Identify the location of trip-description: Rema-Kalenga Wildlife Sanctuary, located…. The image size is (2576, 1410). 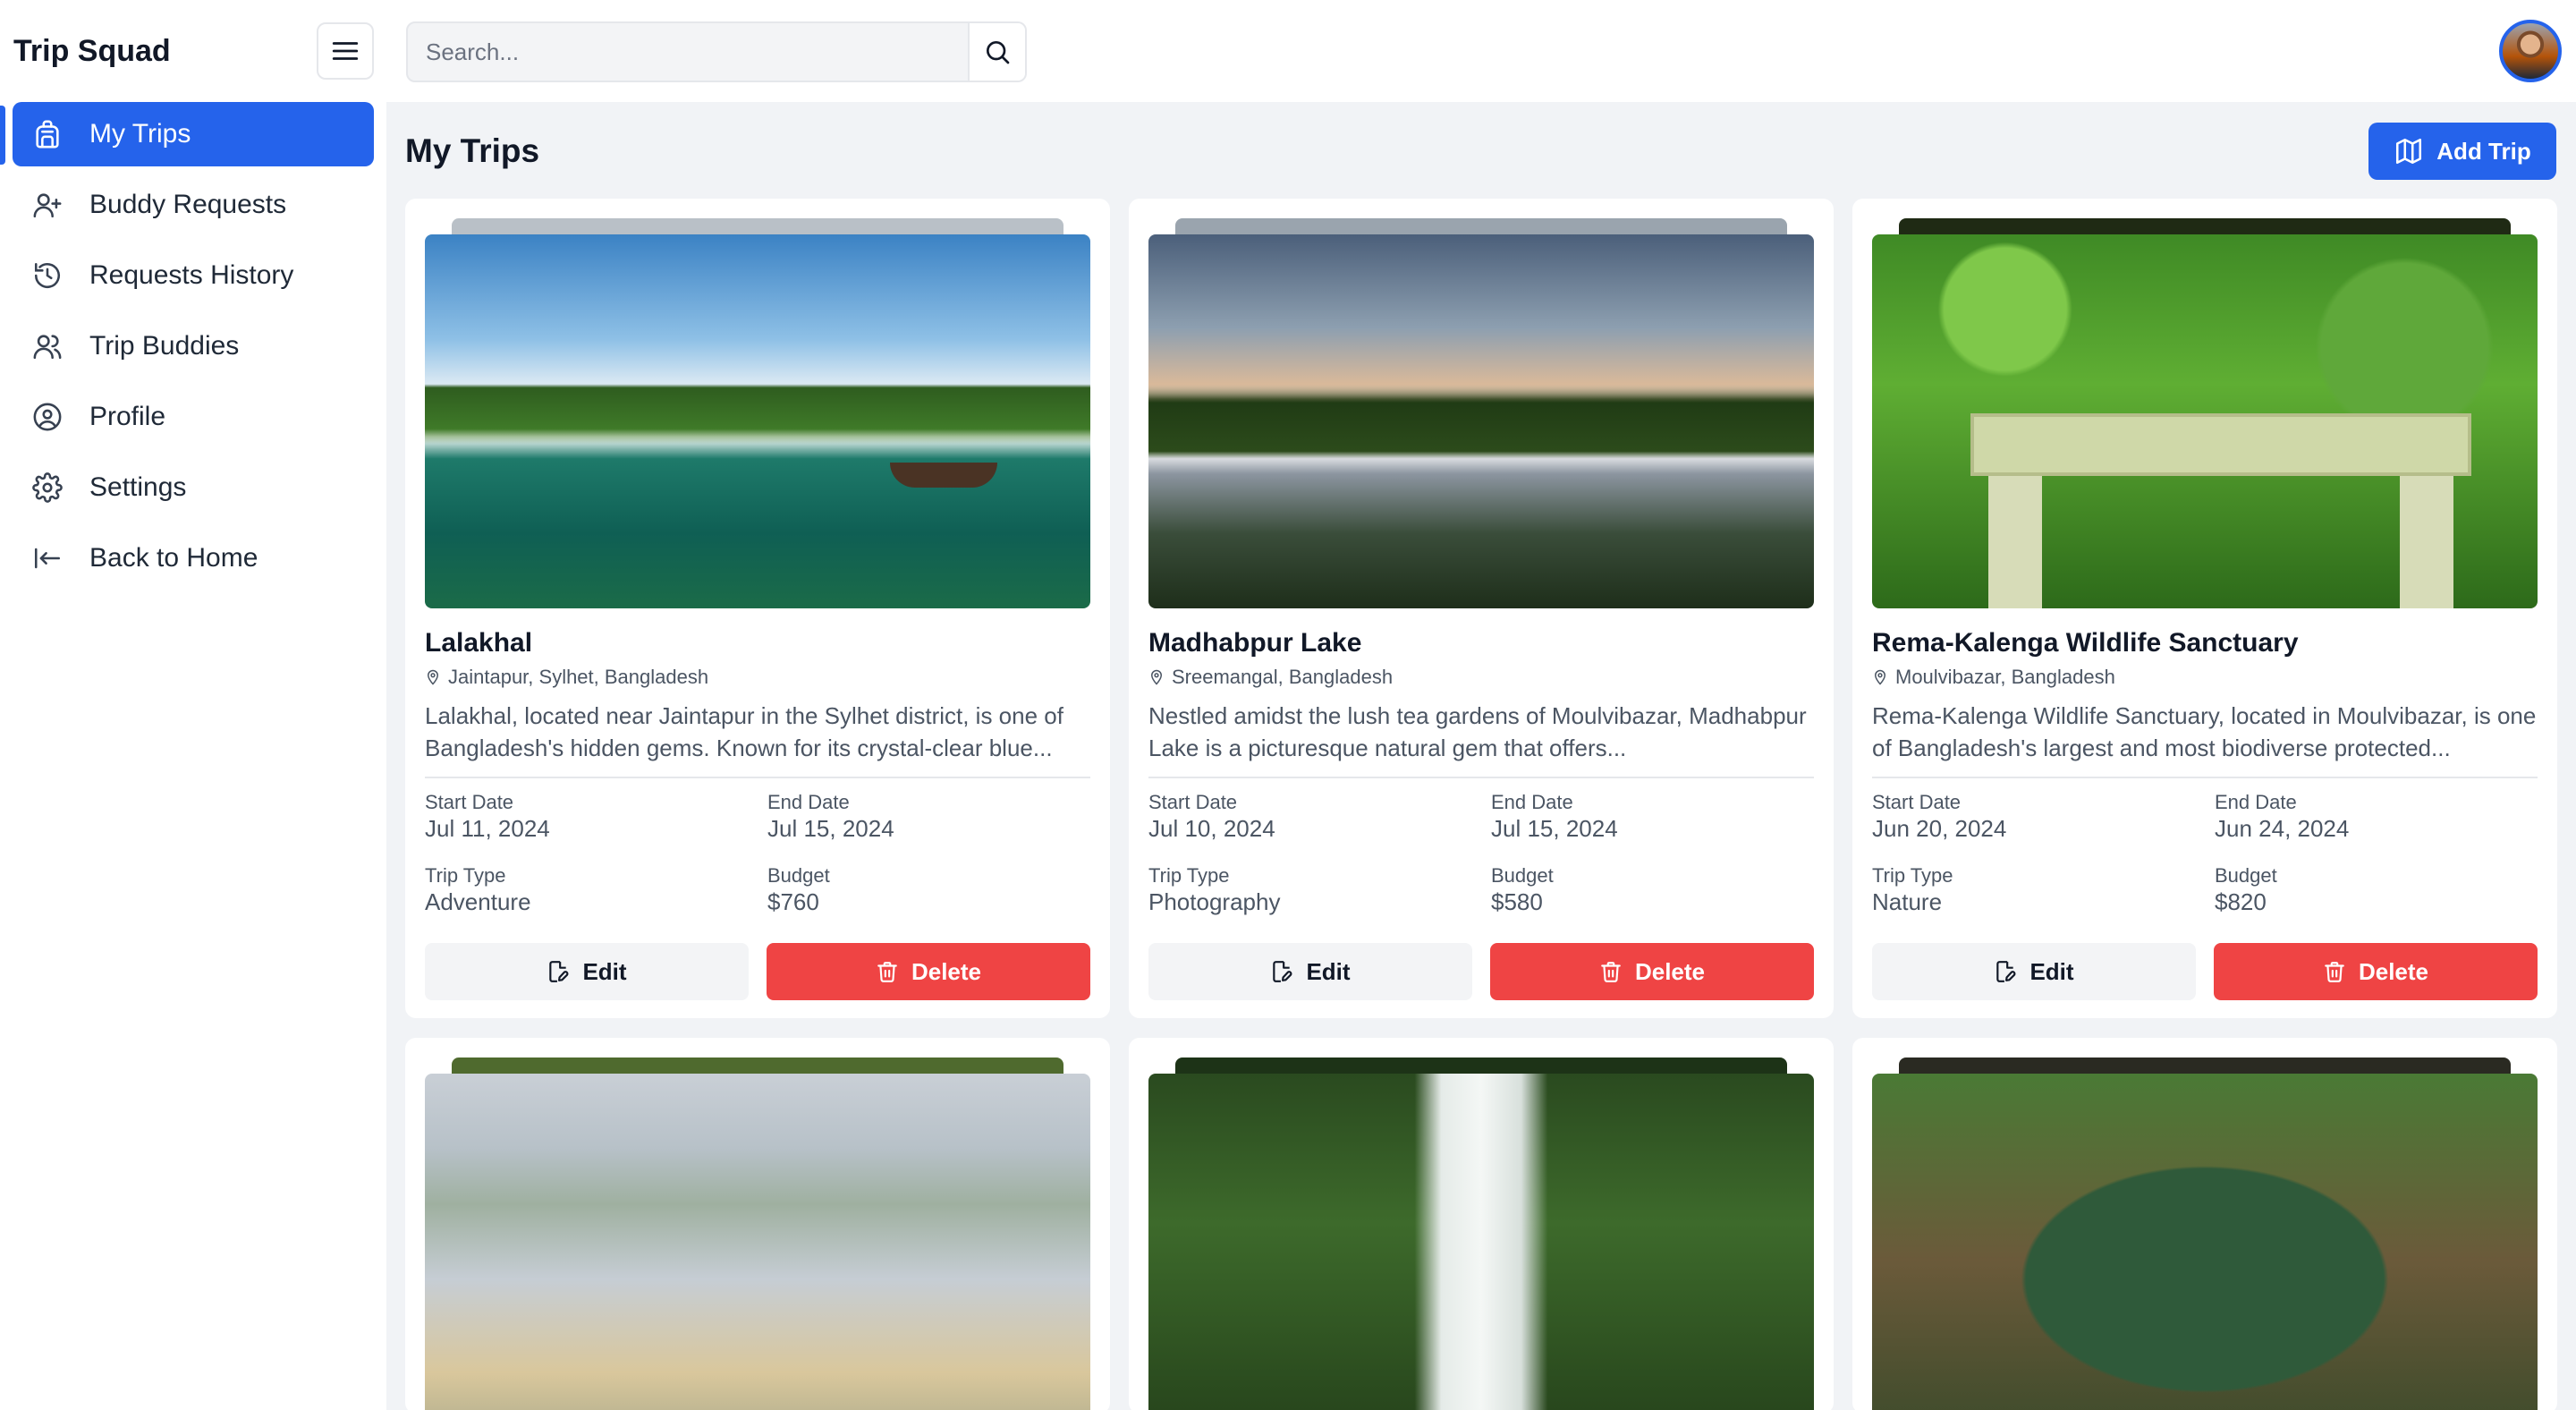
(2204, 731).